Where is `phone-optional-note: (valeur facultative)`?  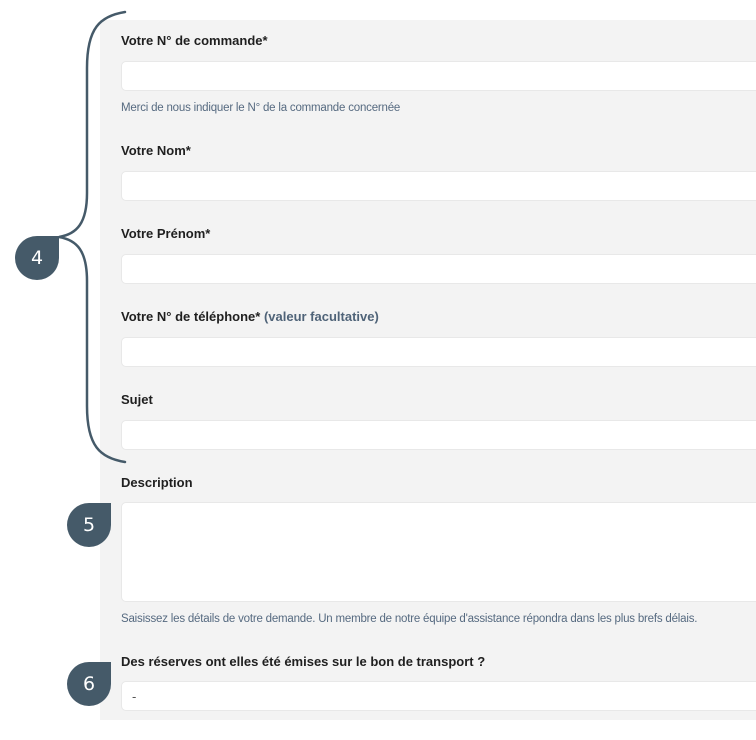 phone-optional-note: (valeur facultative) is located at coordinates (321, 316).